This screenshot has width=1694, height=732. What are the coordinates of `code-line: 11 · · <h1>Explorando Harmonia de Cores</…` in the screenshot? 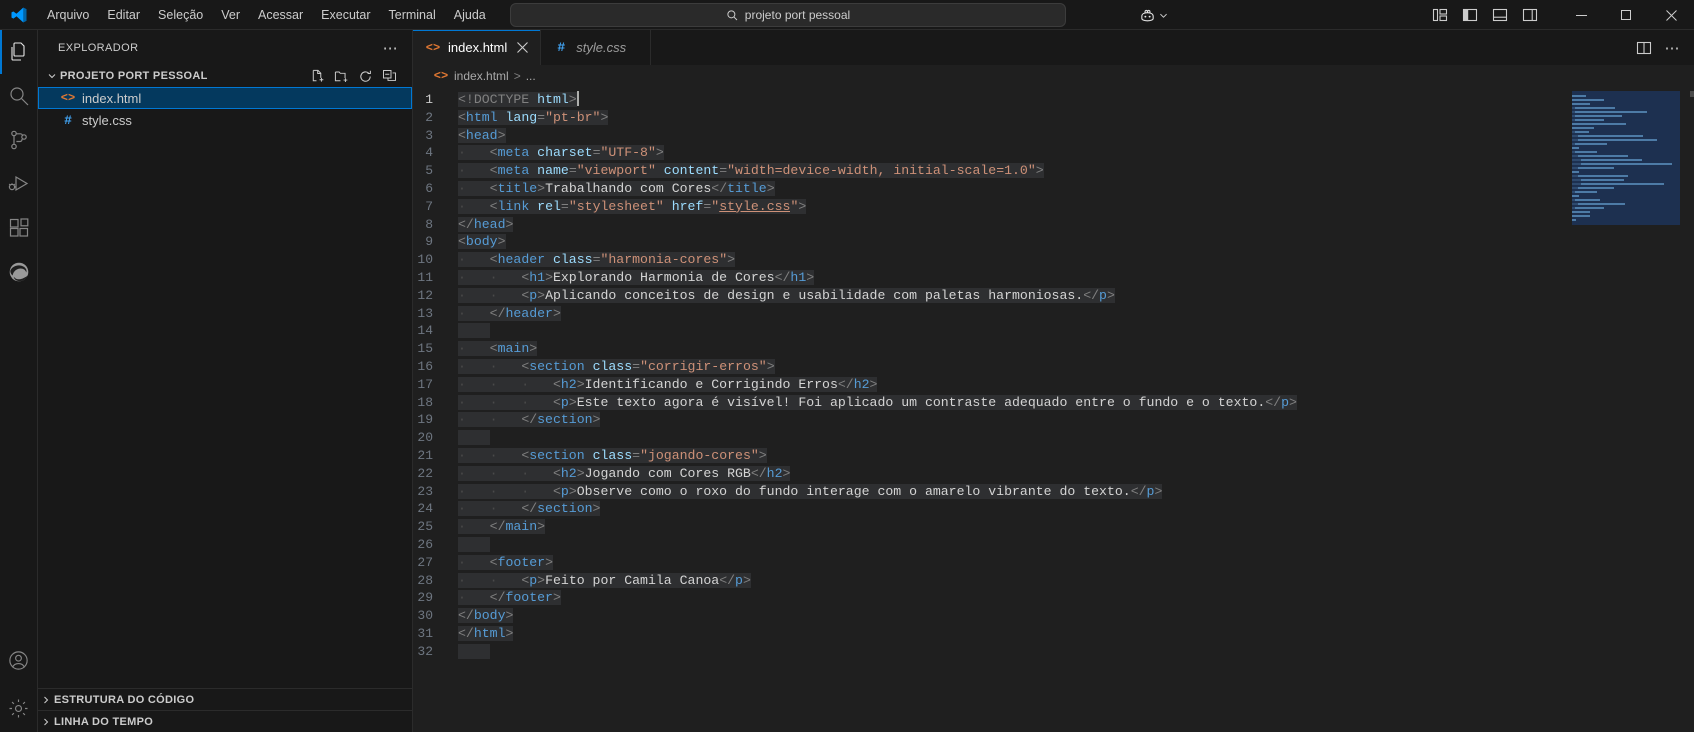 It's located at (992, 278).